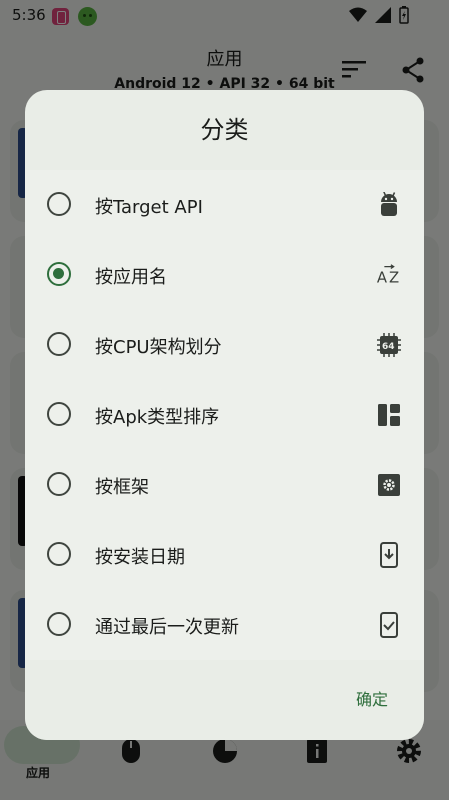 The width and height of the screenshot is (449, 800). Describe the element at coordinates (158, 347) in the screenshot. I see `sort-option-label: 按CPU架构划分` at that location.